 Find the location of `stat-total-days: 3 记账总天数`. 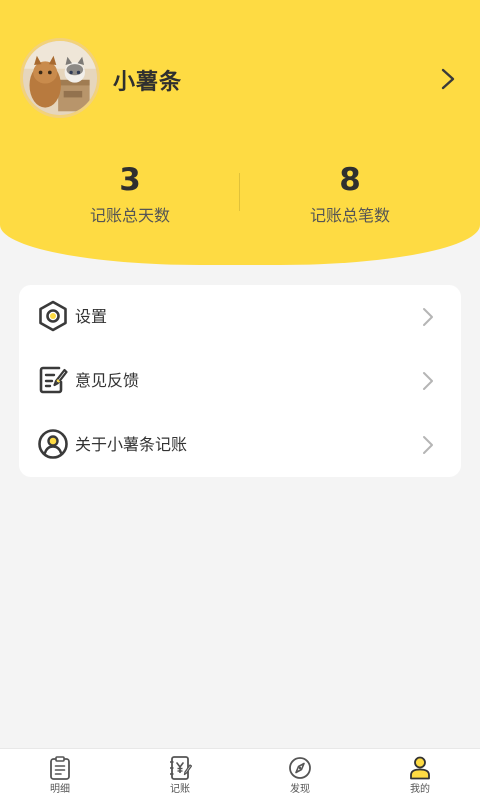

stat-total-days: 3 记账总天数 is located at coordinates (130, 193).